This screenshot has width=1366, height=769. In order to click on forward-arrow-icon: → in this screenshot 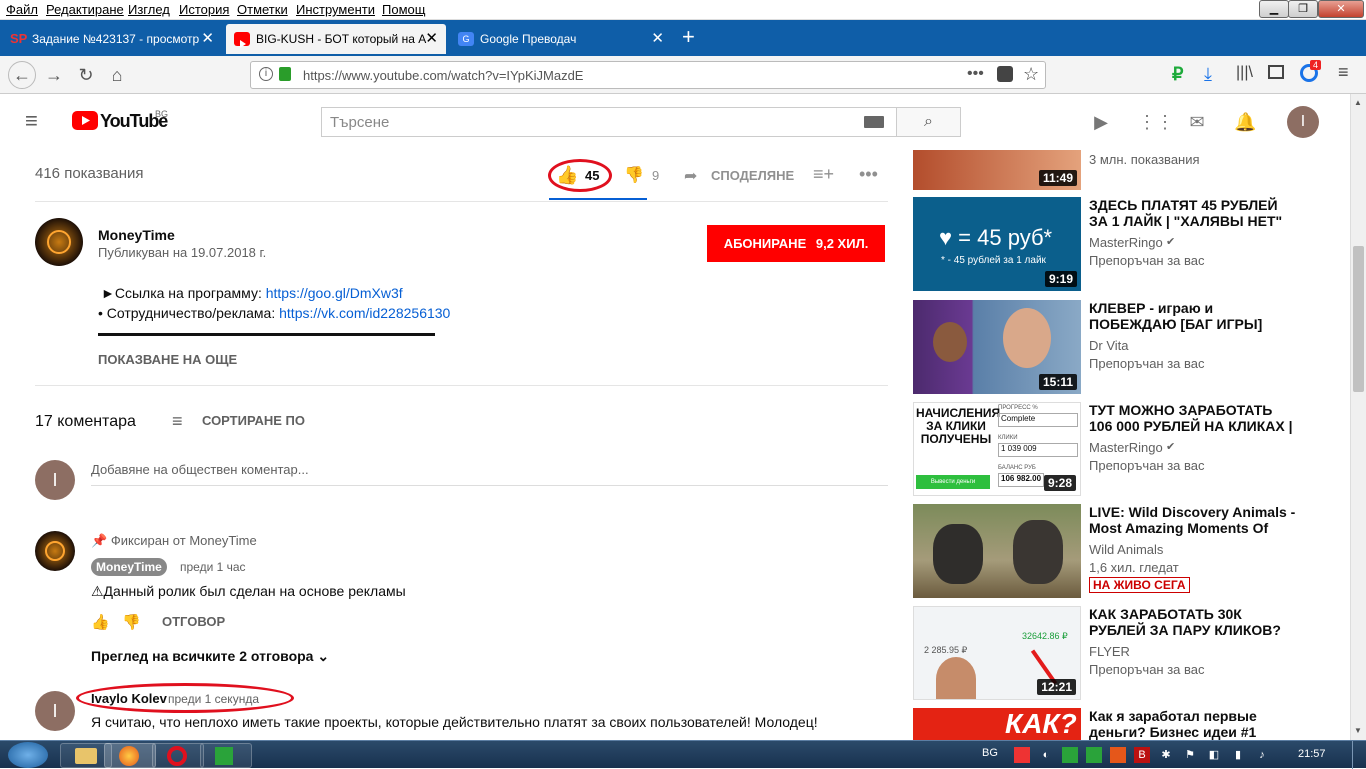, I will do `click(54, 75)`.